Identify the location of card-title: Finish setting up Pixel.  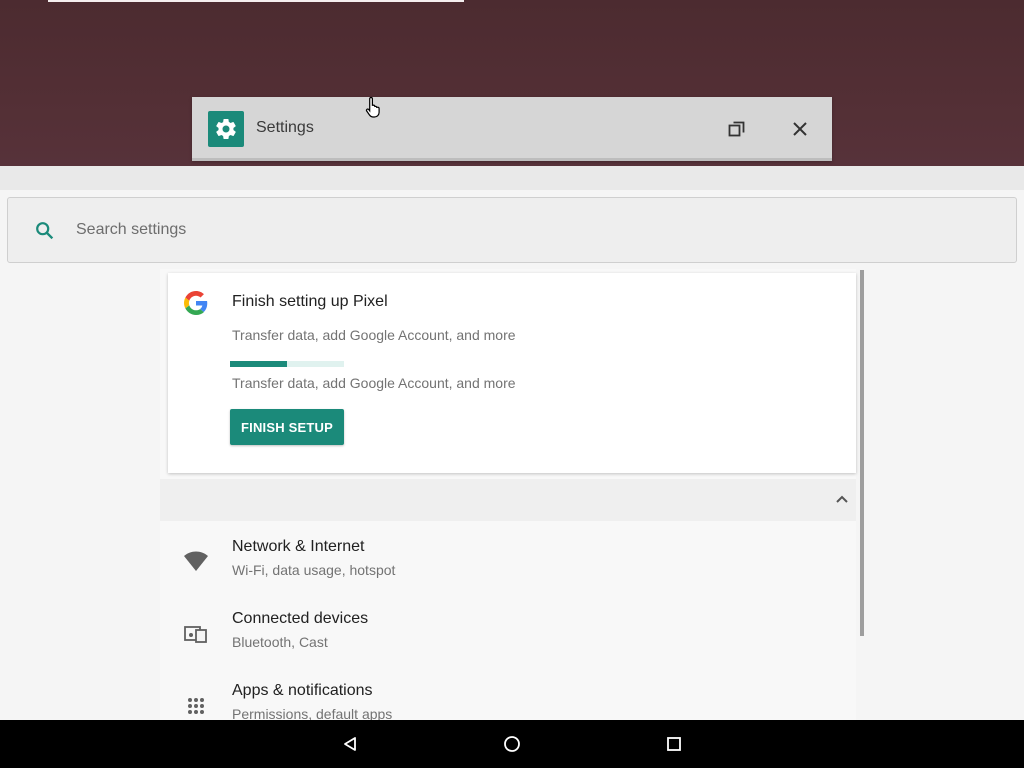
(310, 301).